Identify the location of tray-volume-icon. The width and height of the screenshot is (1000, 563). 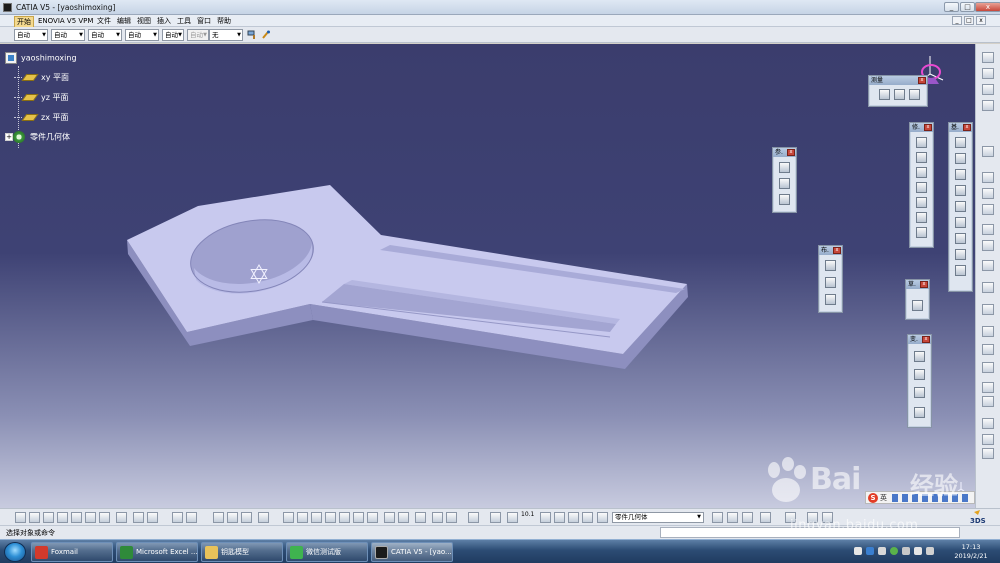
(930, 551).